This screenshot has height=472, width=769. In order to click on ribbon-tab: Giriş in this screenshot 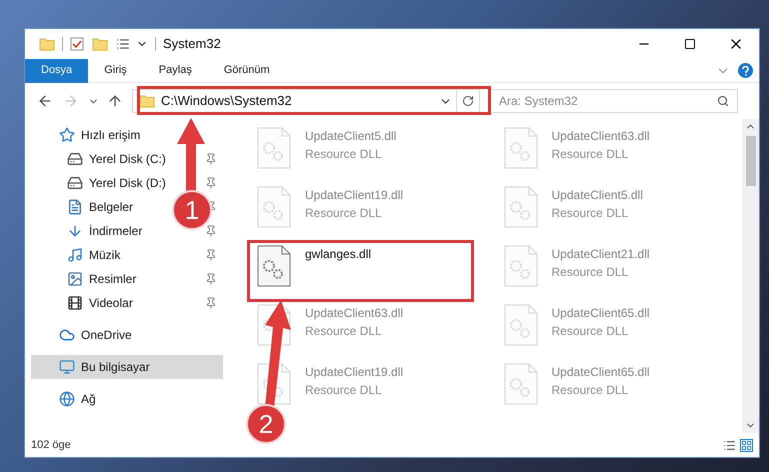, I will do `click(115, 70)`.